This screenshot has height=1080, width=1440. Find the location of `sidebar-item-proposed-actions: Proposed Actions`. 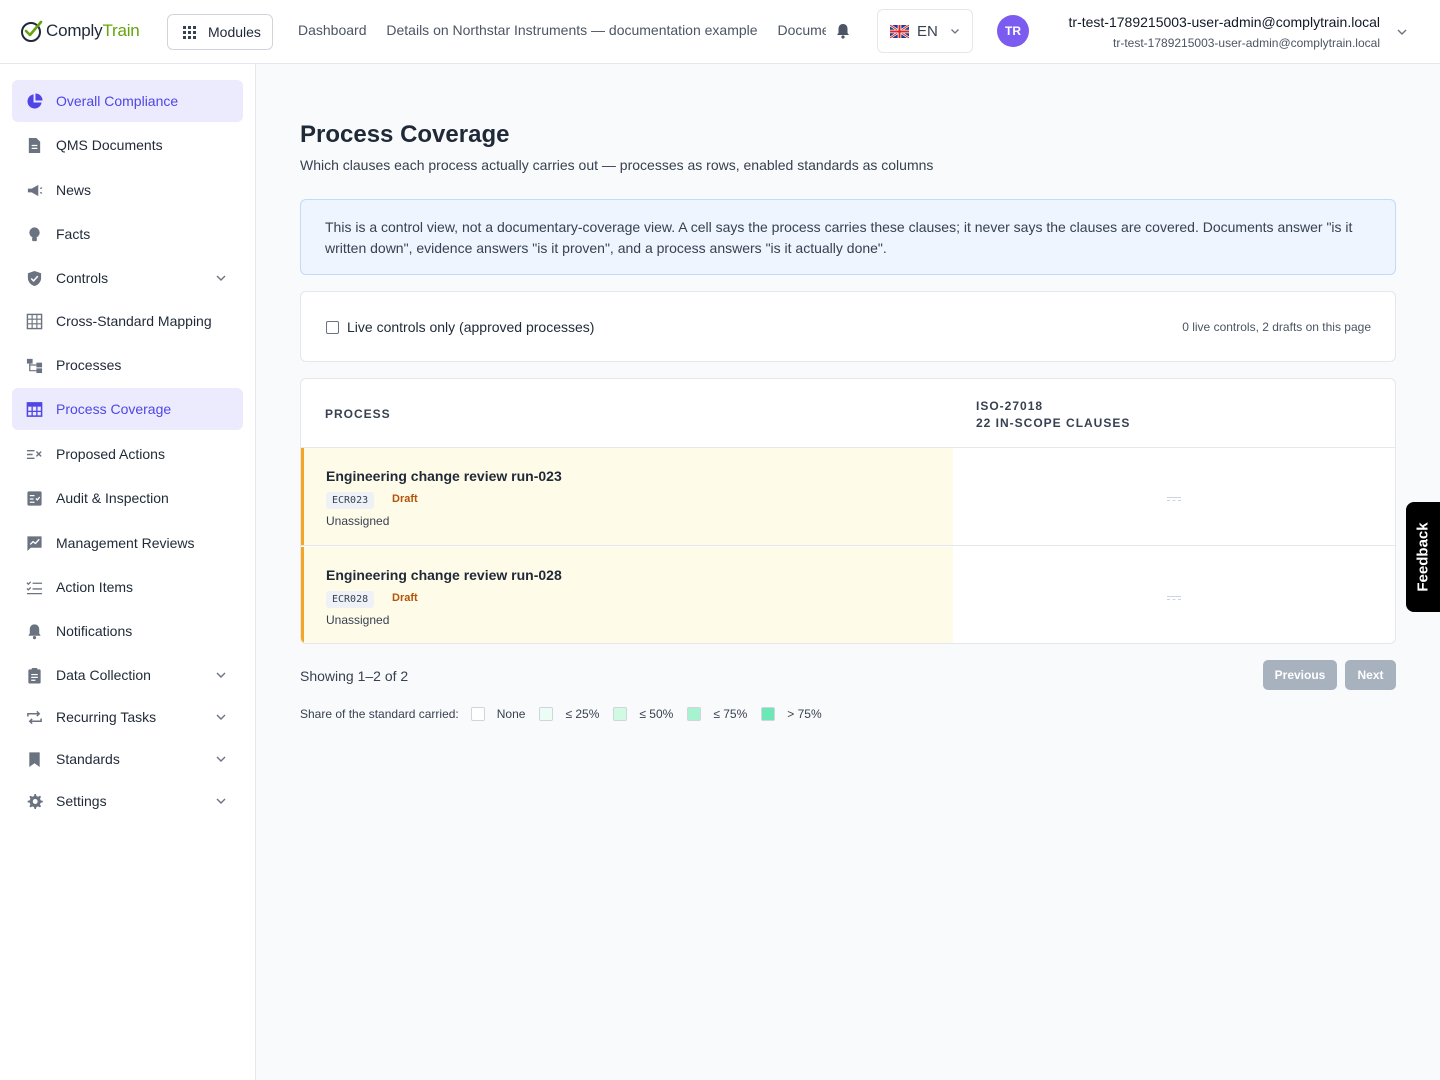

sidebar-item-proposed-actions: Proposed Actions is located at coordinates (127, 454).